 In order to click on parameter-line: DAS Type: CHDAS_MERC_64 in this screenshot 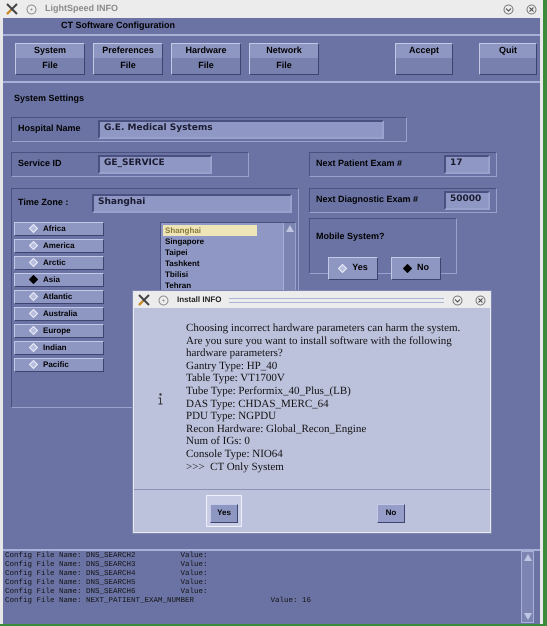, I will do `click(257, 404)`.